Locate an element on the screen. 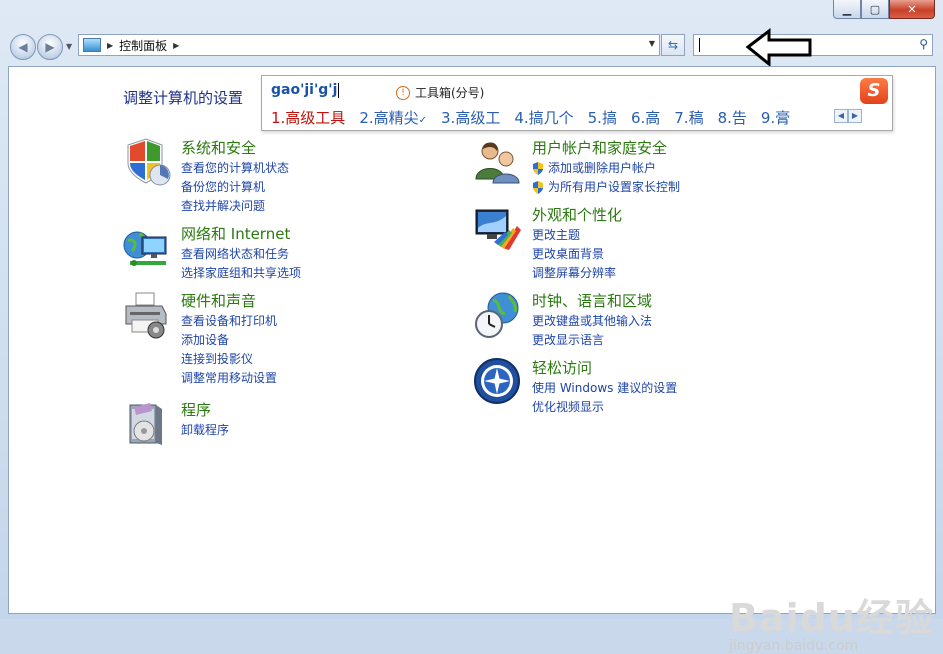 The image size is (943, 654). appearance-monitor-icon is located at coordinates (498, 229).